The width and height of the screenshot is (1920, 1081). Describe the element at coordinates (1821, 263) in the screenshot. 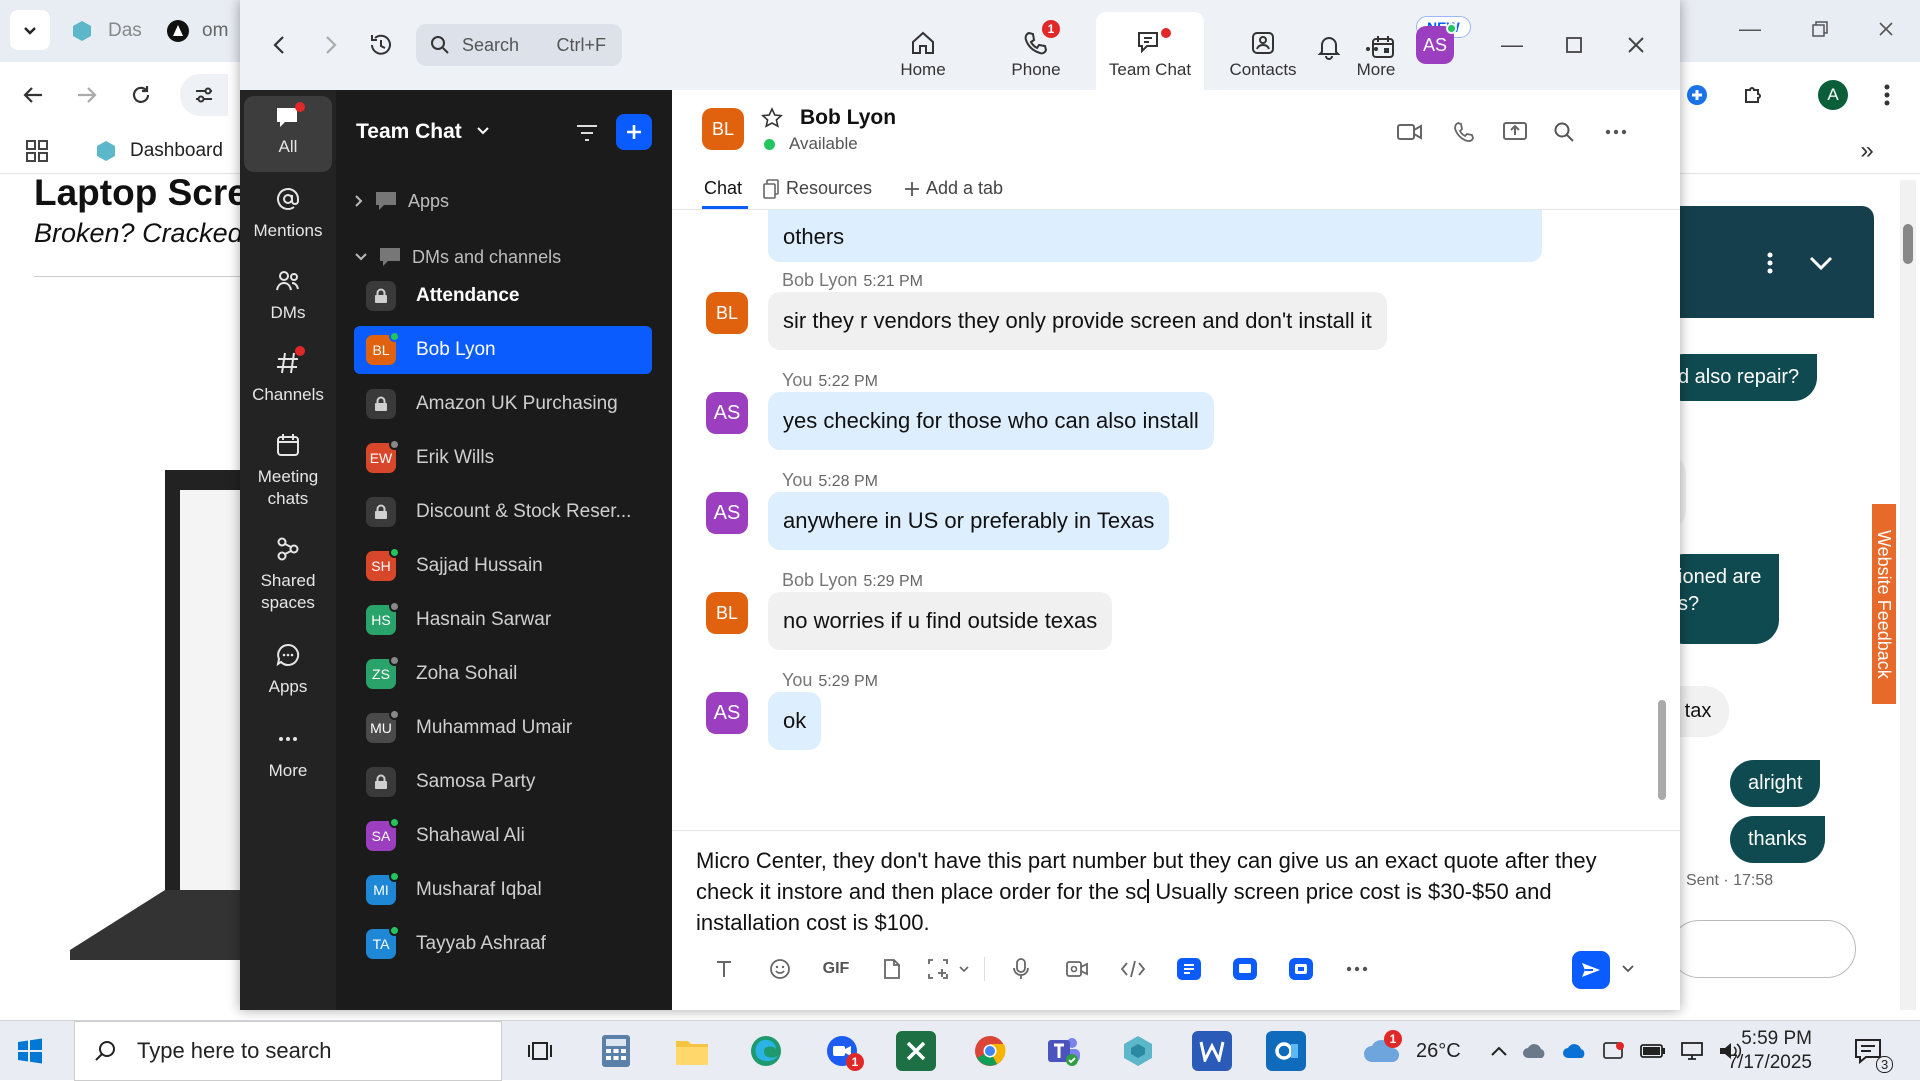

I see `widget-collapse-button` at that location.